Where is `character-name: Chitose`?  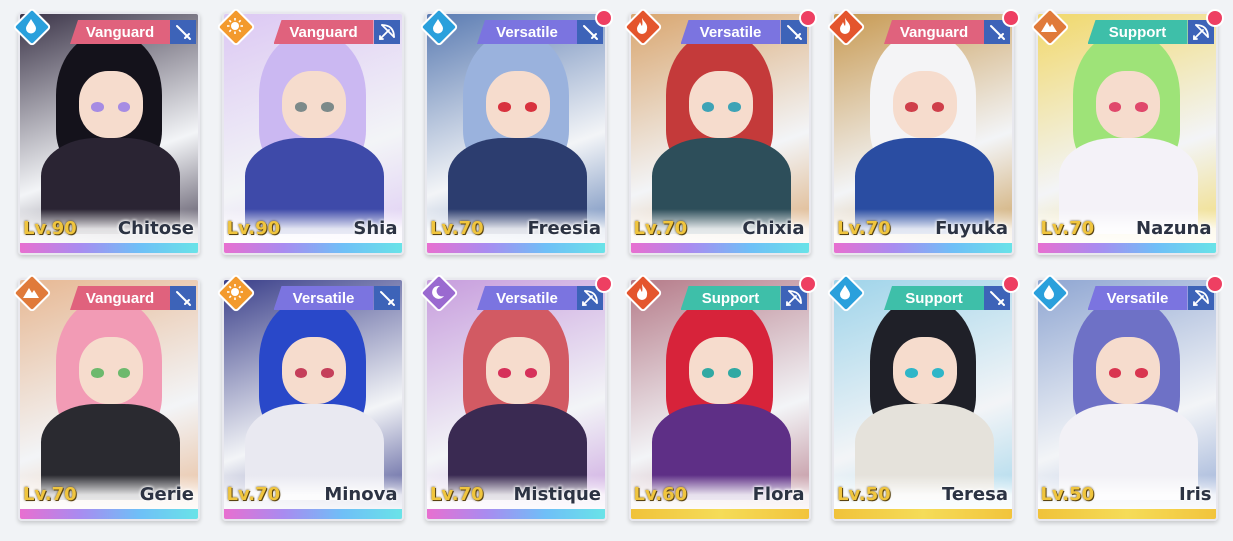
character-name: Chitose is located at coordinates (155, 228).